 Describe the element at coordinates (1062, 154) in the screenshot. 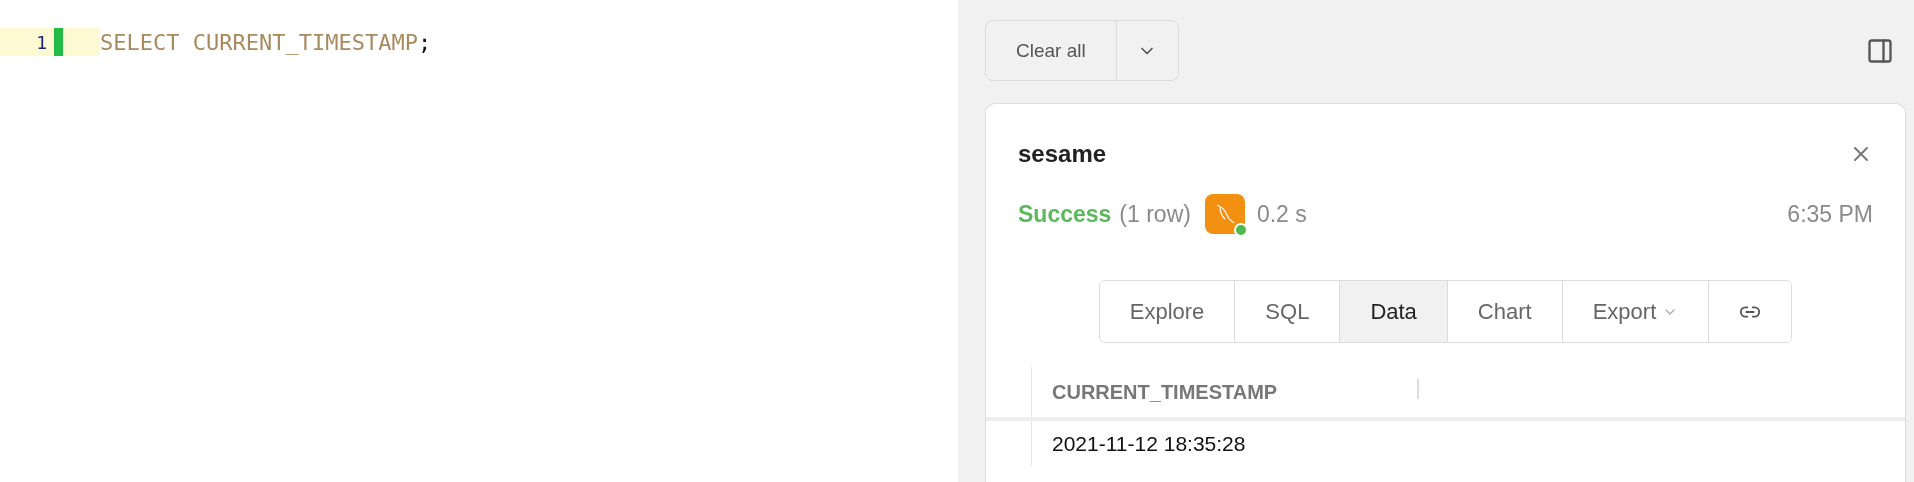

I see `connection-title: sesame` at that location.